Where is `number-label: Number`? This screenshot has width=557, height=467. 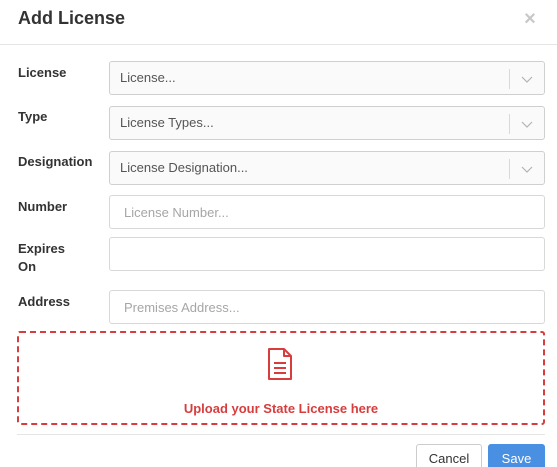 number-label: Number is located at coordinates (43, 206).